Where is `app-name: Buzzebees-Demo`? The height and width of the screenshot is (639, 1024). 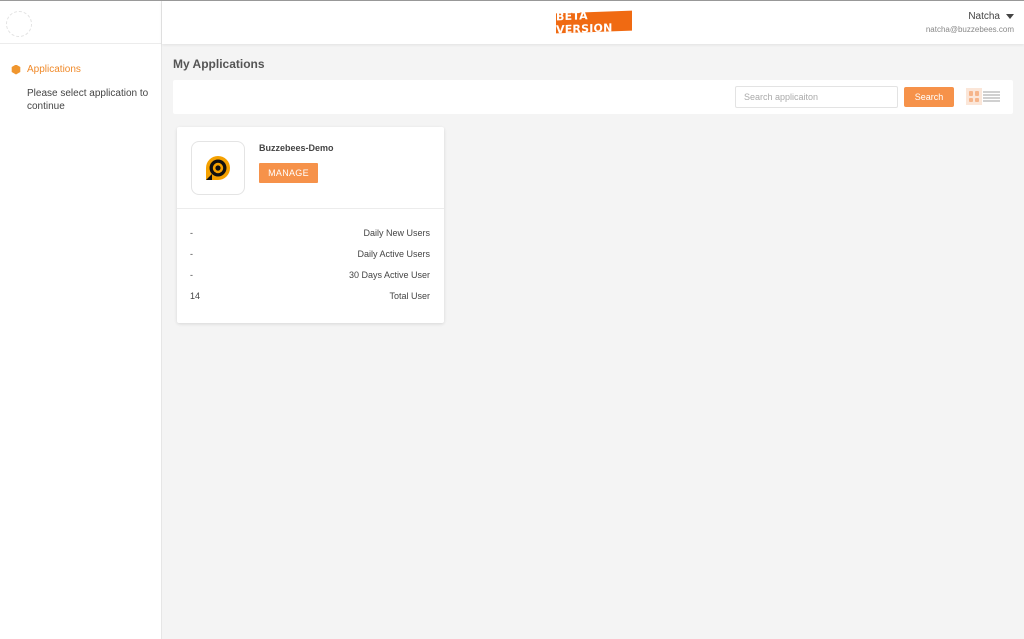 app-name: Buzzebees-Demo is located at coordinates (296, 148).